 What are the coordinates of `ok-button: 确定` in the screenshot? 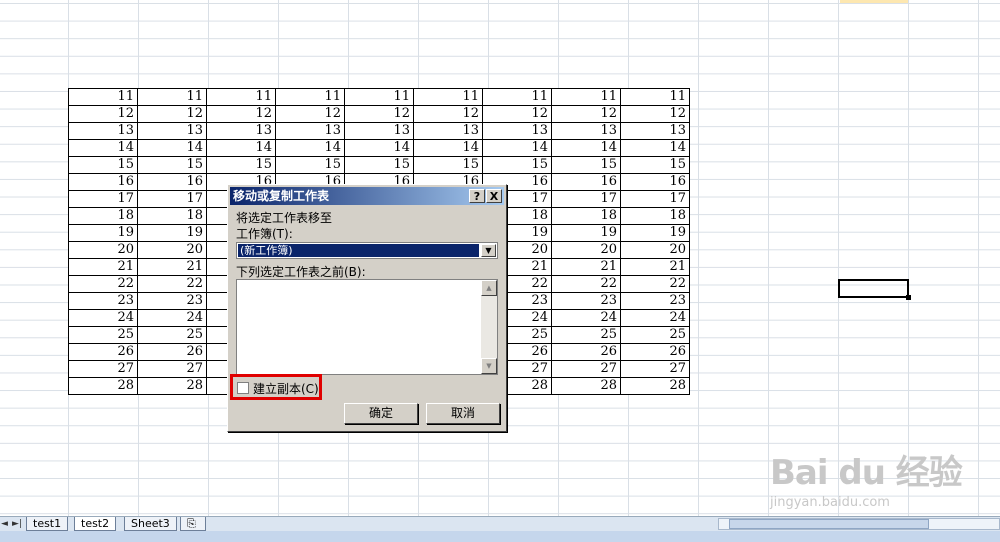 It's located at (381, 413).